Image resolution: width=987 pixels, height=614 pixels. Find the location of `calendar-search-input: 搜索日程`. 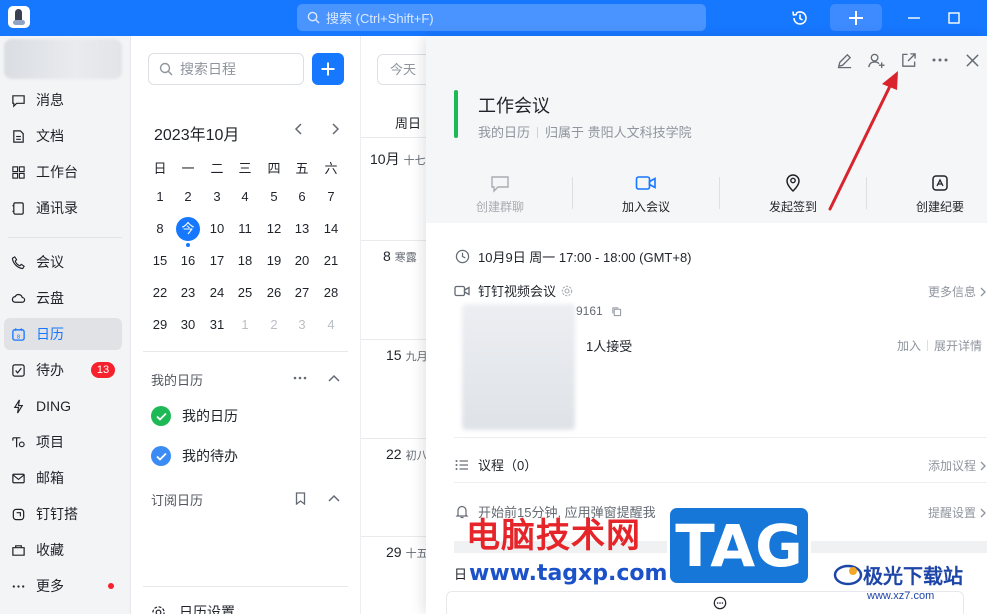

calendar-search-input: 搜索日程 is located at coordinates (226, 69).